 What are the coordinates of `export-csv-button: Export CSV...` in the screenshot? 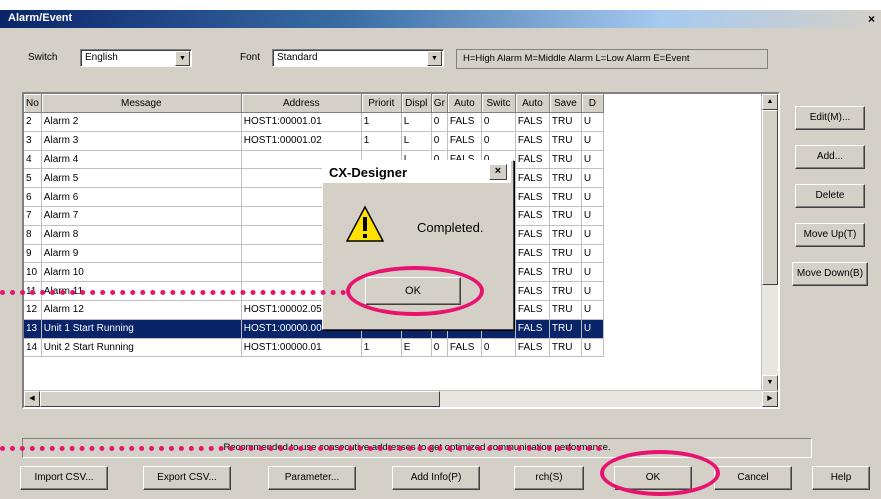 It's located at (187, 478).